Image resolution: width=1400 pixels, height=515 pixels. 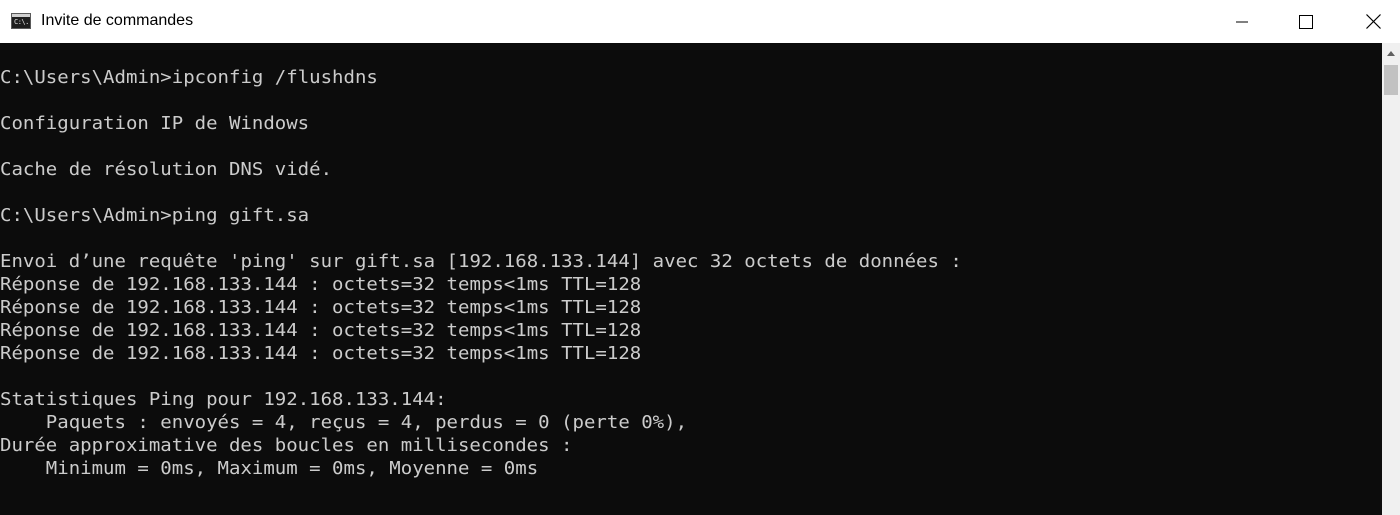 What do you see at coordinates (700, 21) in the screenshot?
I see `title-bar: C:\. Invite de commandes` at bounding box center [700, 21].